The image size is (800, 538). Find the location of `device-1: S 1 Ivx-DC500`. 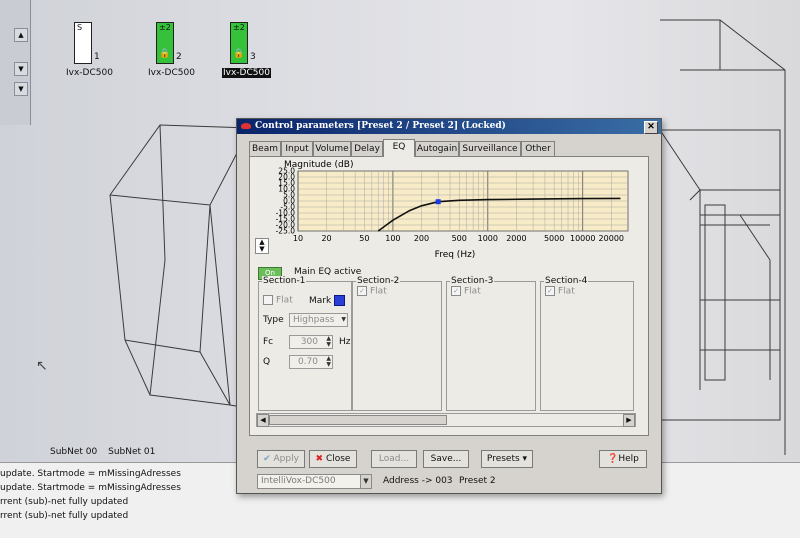

device-1: S 1 Ivx-DC500 is located at coordinates (96, 52).